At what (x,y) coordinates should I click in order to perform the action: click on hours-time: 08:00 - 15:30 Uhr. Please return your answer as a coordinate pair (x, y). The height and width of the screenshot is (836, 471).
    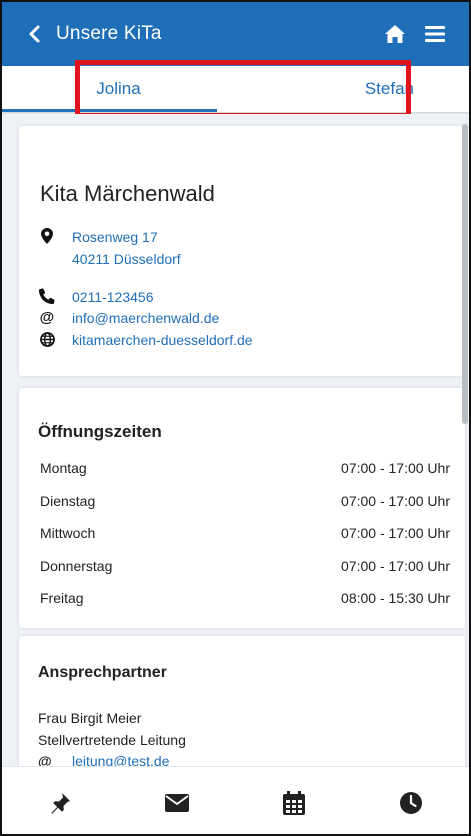
    Looking at the image, I should click on (395, 598).